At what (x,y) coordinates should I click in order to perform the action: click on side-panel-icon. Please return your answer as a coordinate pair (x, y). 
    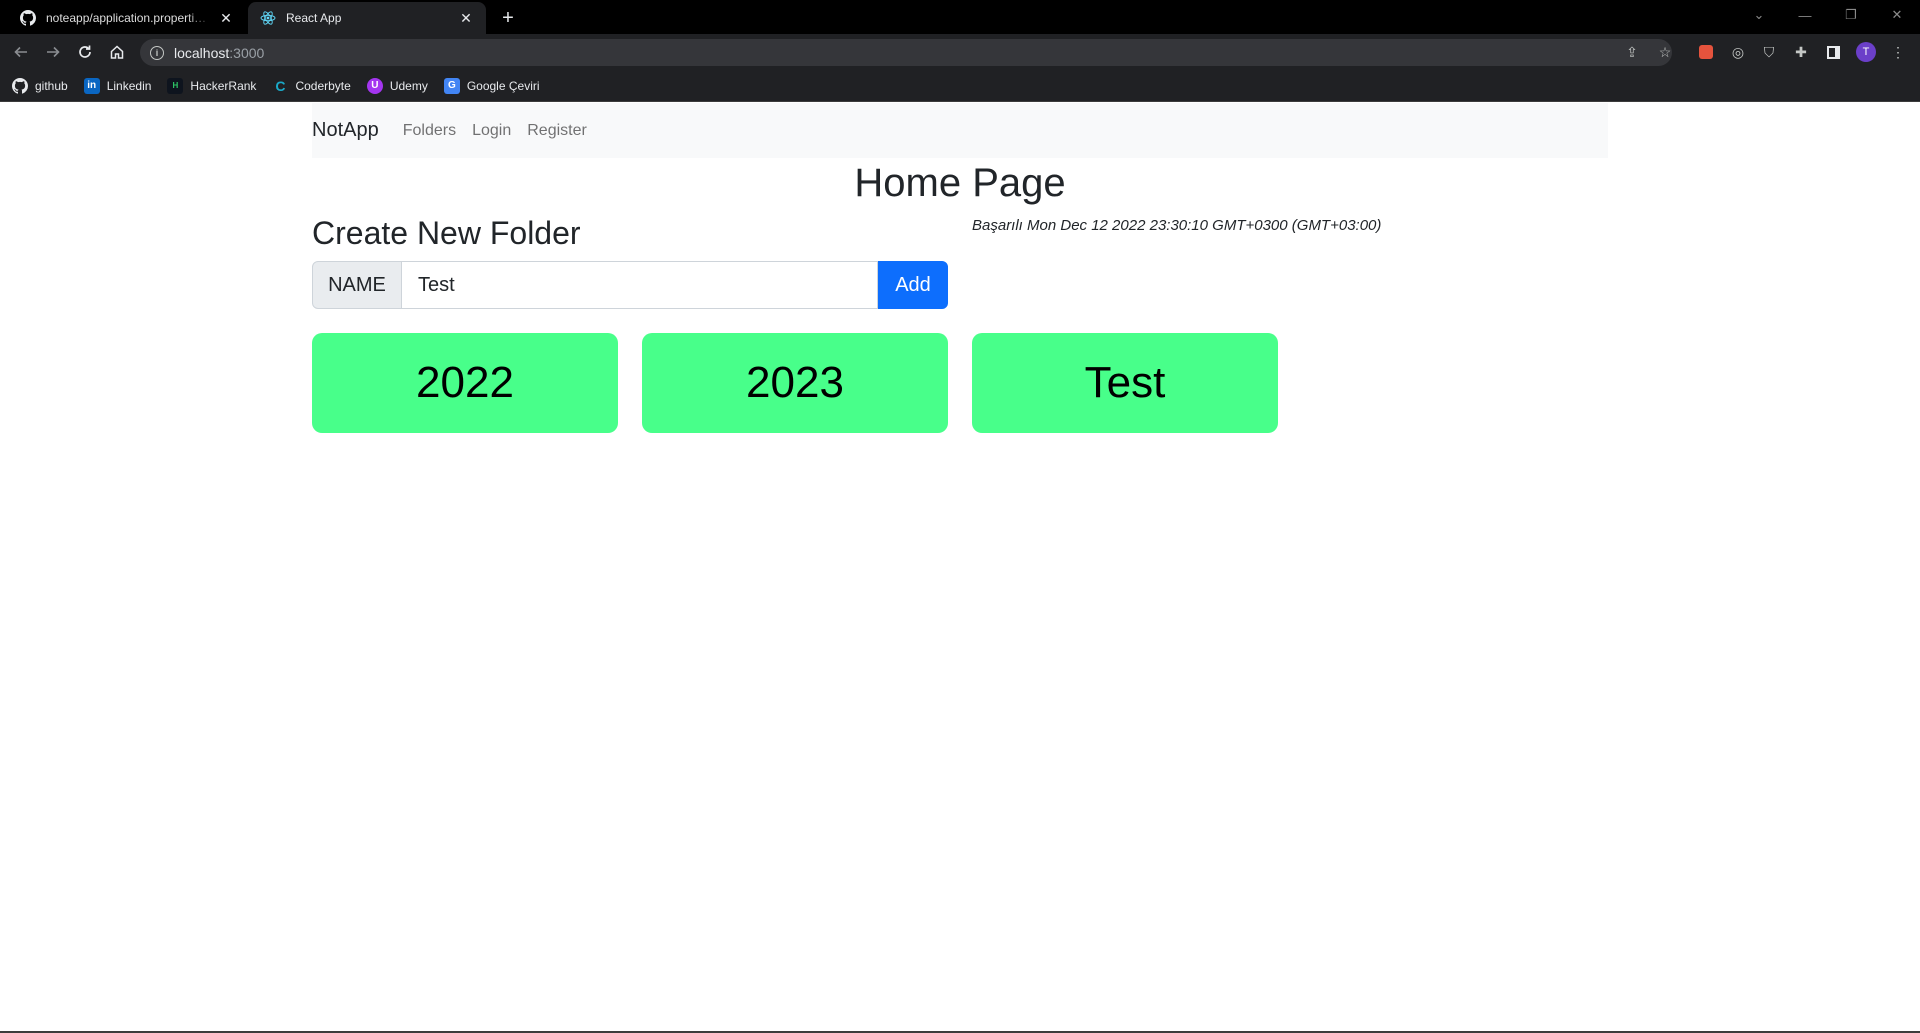
    Looking at the image, I should click on (1833, 52).